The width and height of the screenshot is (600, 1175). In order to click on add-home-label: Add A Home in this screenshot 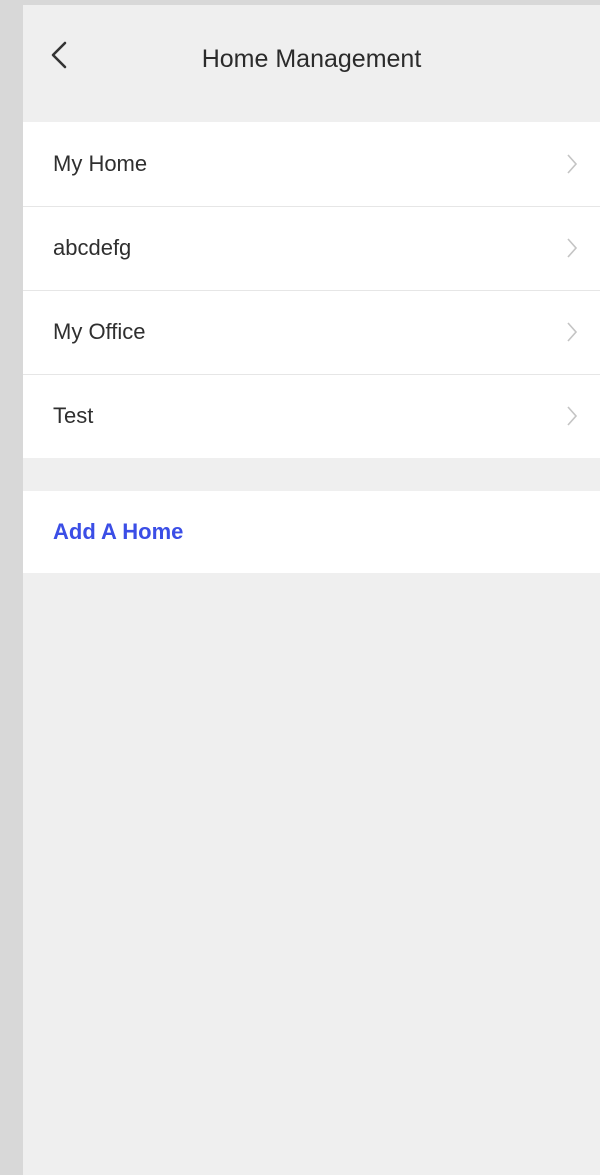, I will do `click(118, 531)`.